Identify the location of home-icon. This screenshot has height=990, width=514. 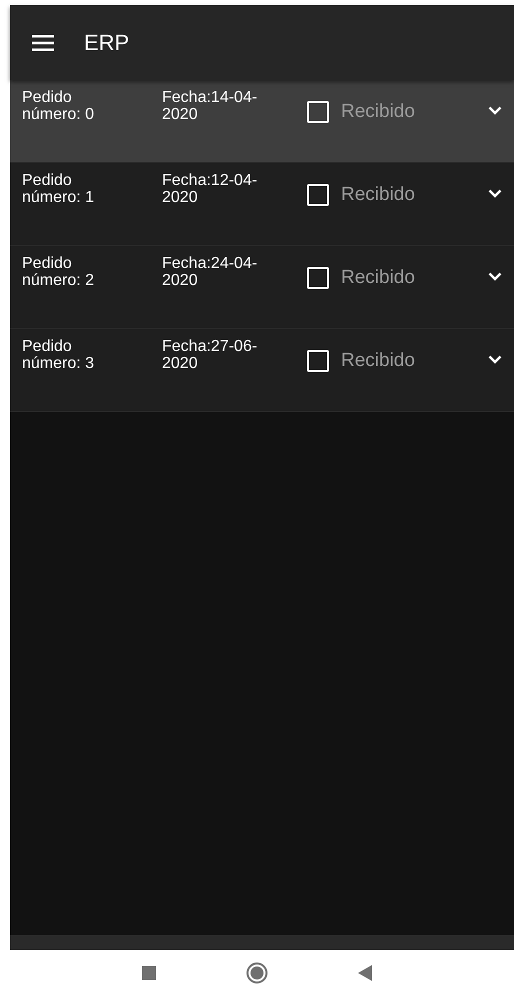
(257, 973).